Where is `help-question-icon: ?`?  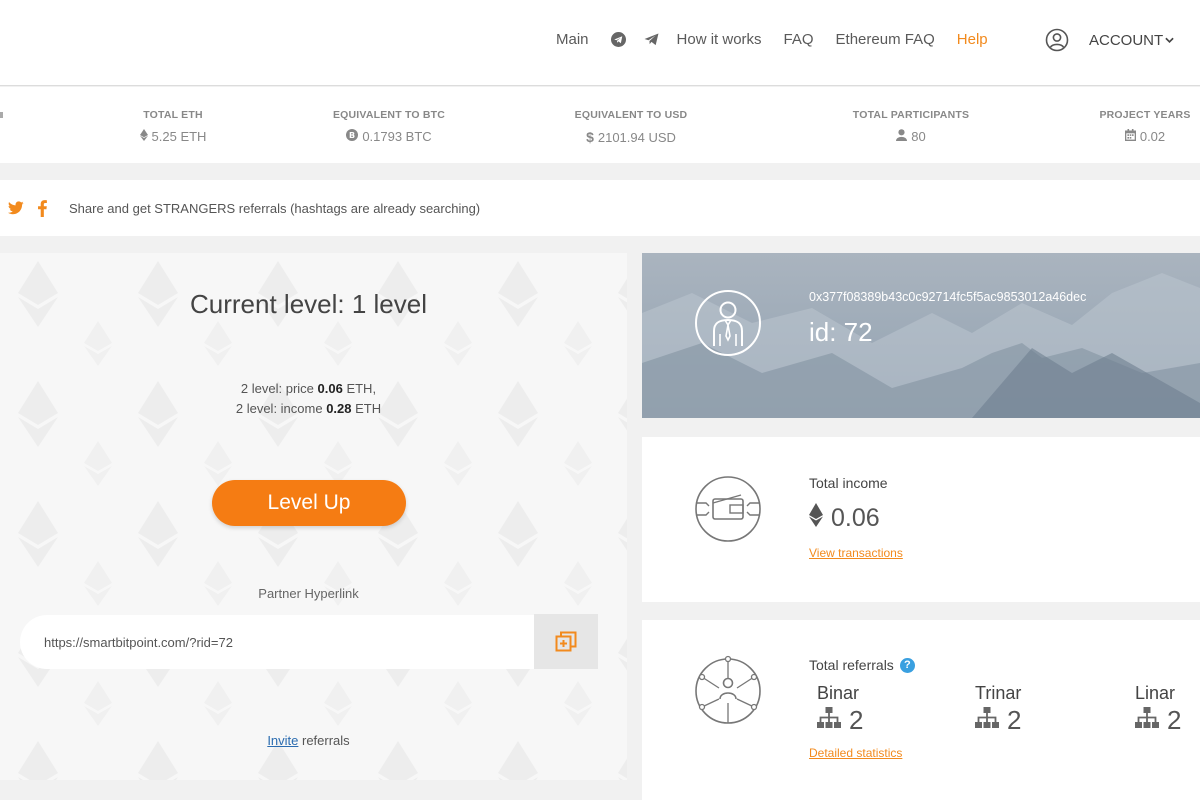 help-question-icon: ? is located at coordinates (907, 665).